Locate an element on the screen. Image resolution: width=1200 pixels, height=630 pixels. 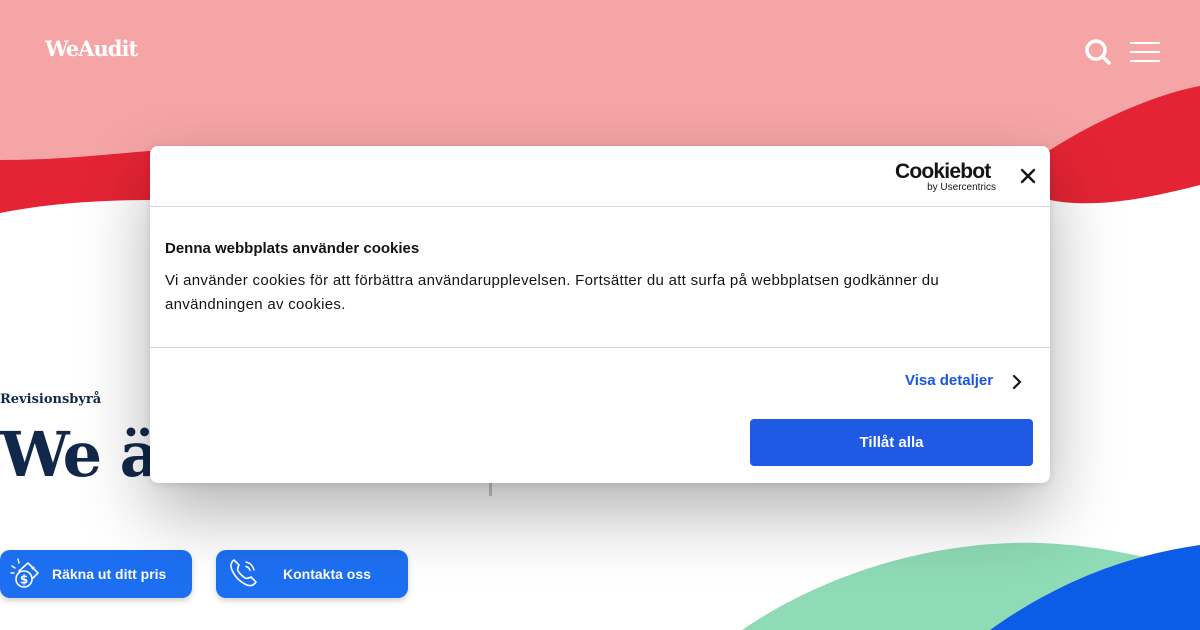
menu-icon is located at coordinates (1145, 52).